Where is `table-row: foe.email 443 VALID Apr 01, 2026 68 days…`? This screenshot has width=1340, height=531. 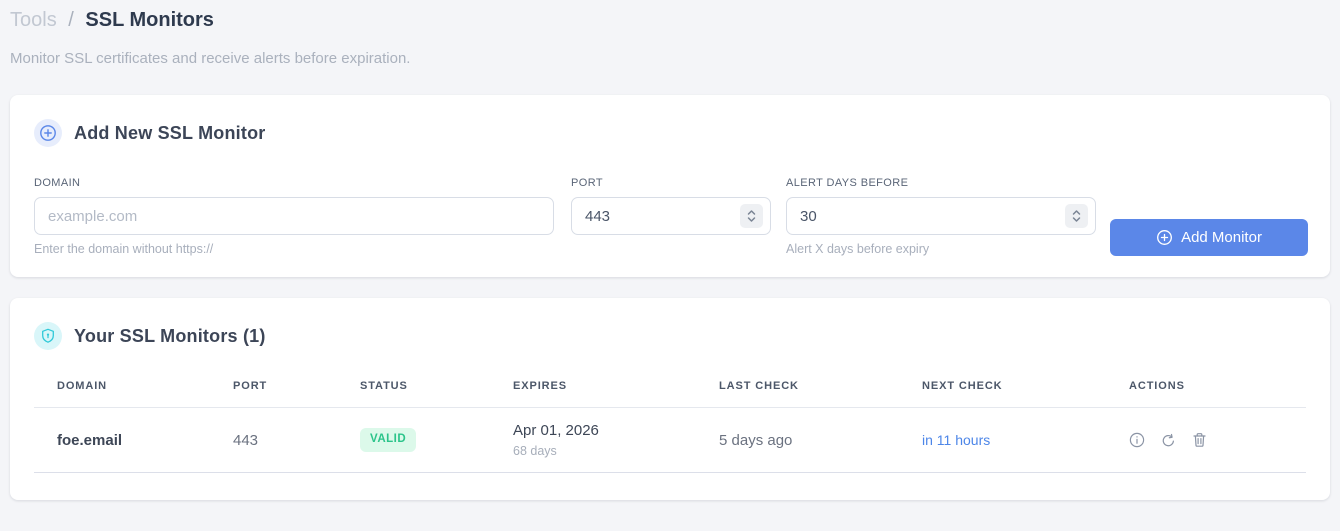 table-row: foe.email 443 VALID Apr 01, 2026 68 days… is located at coordinates (670, 440).